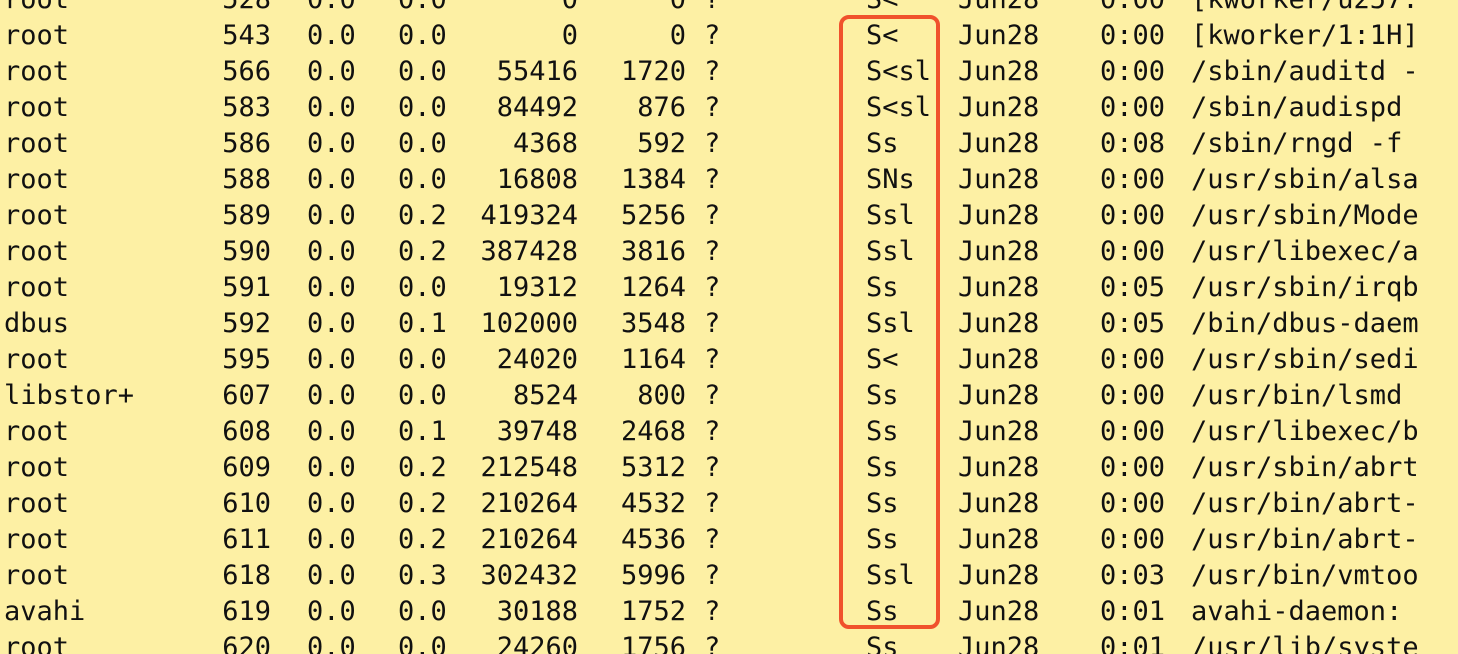  What do you see at coordinates (653, 359) in the screenshot?
I see `rss-cell: 1164` at bounding box center [653, 359].